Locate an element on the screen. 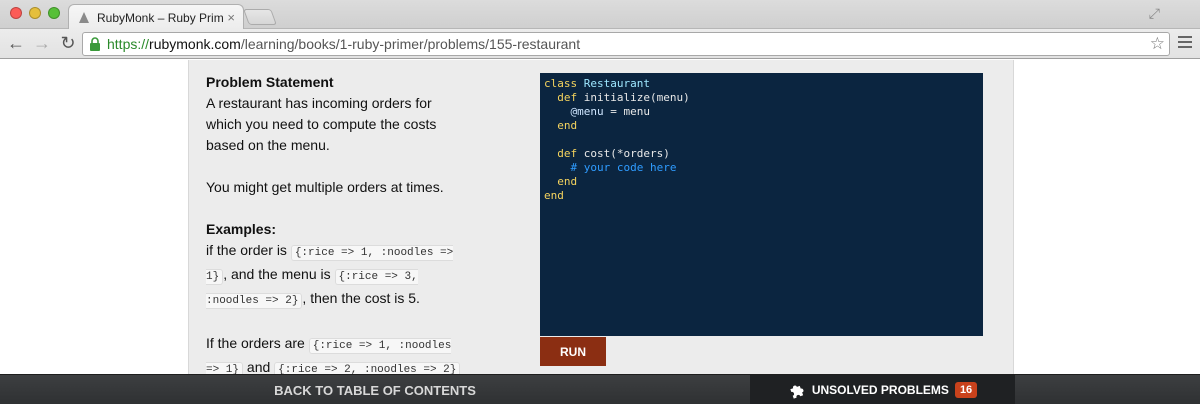 This screenshot has height=404, width=1200. browser-tab: RubyMonk – Ruby Primer × is located at coordinates (156, 17).